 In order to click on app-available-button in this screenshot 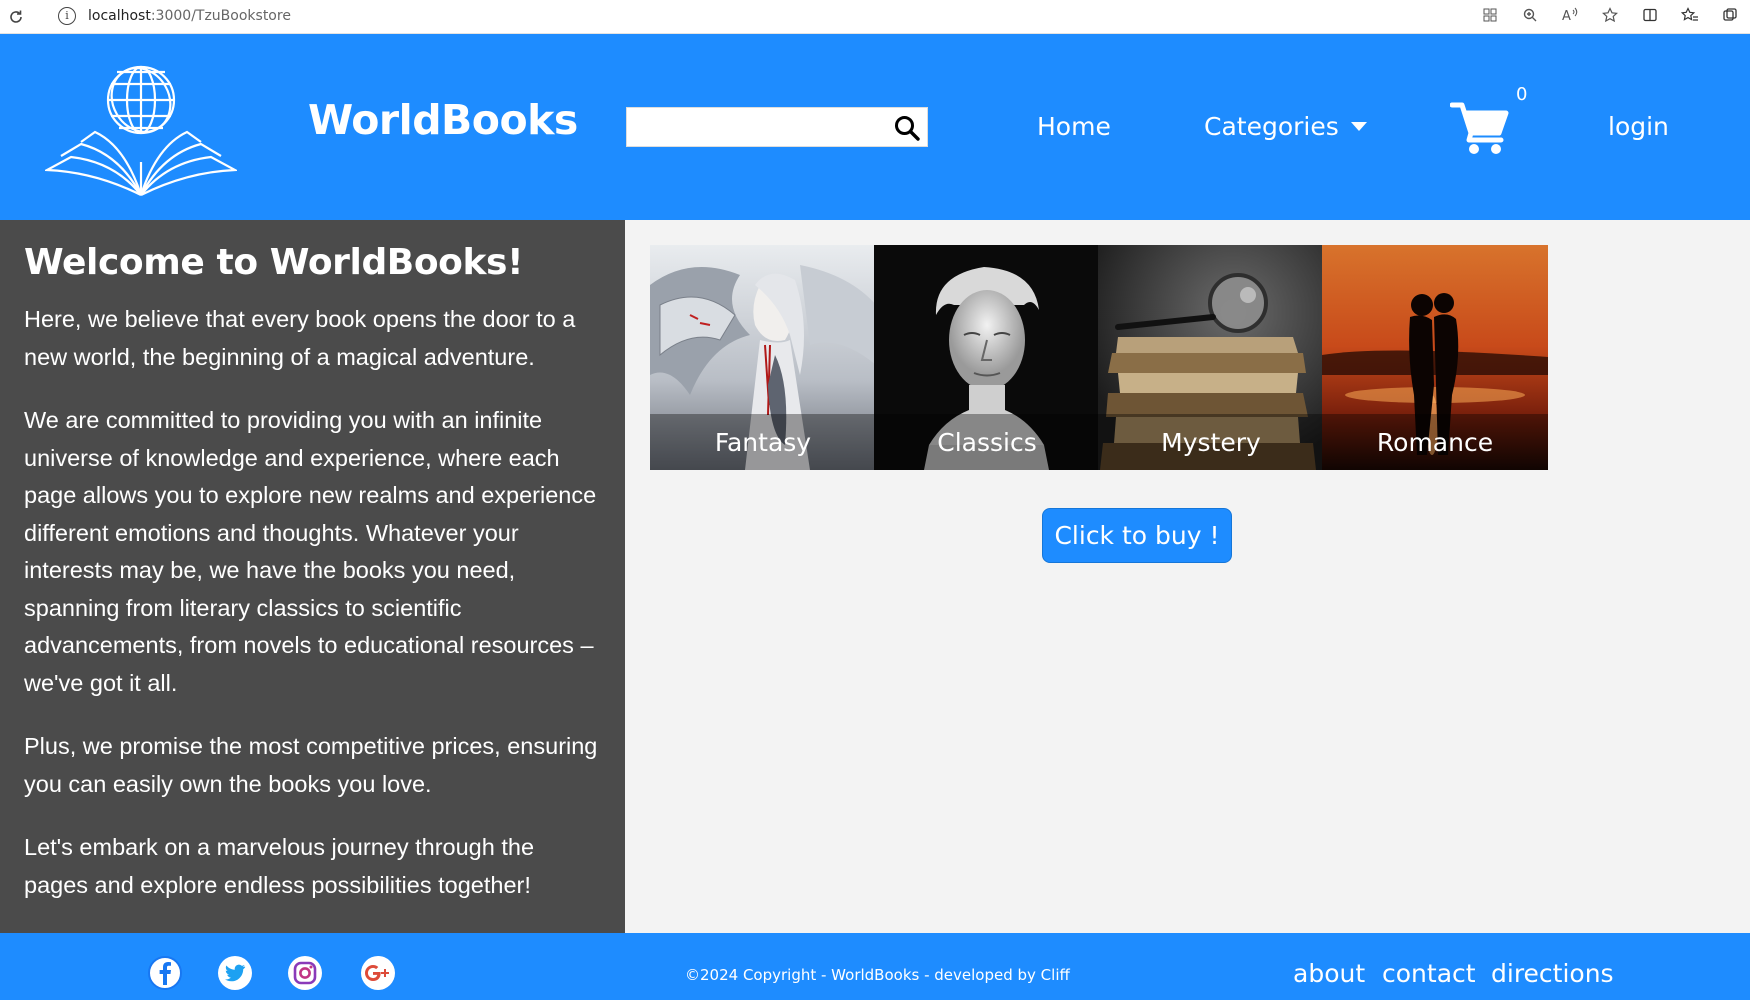, I will do `click(1490, 15)`.